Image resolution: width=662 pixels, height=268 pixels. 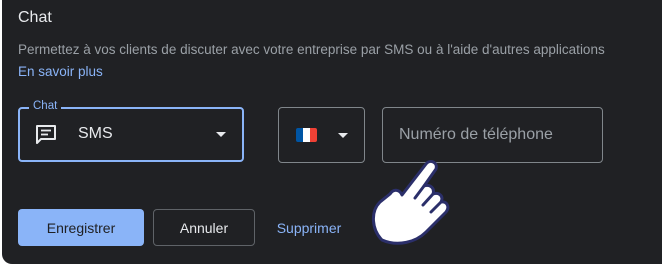 I want to click on delete-button: Supprimer, so click(x=309, y=227).